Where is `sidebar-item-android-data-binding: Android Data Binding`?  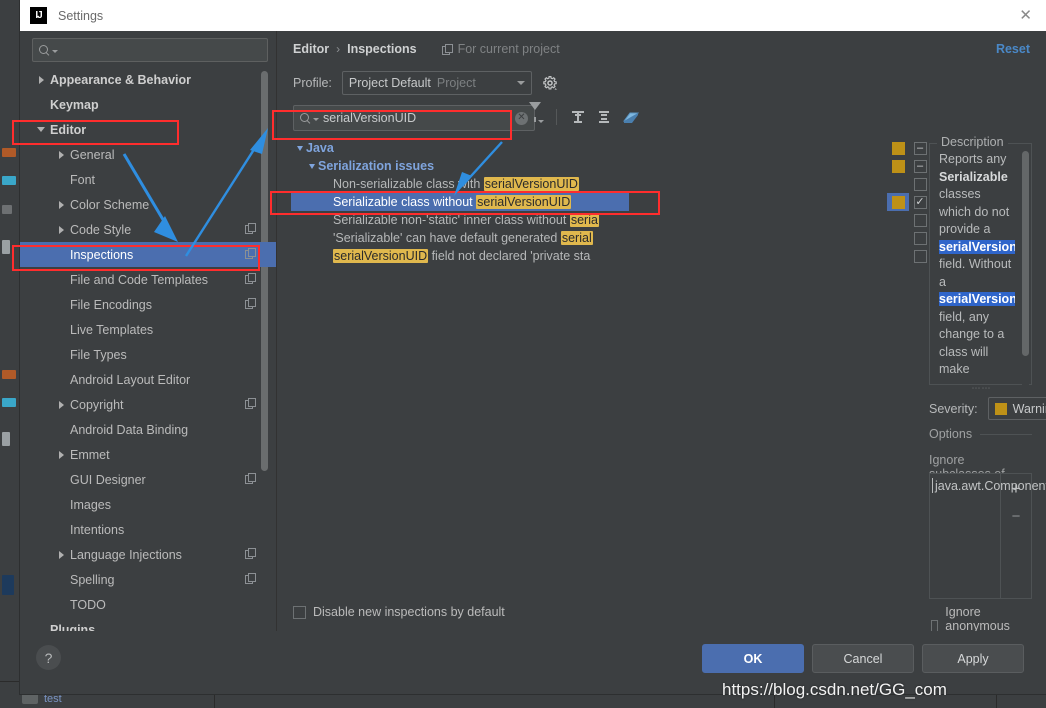 sidebar-item-android-data-binding: Android Data Binding is located at coordinates (148, 429).